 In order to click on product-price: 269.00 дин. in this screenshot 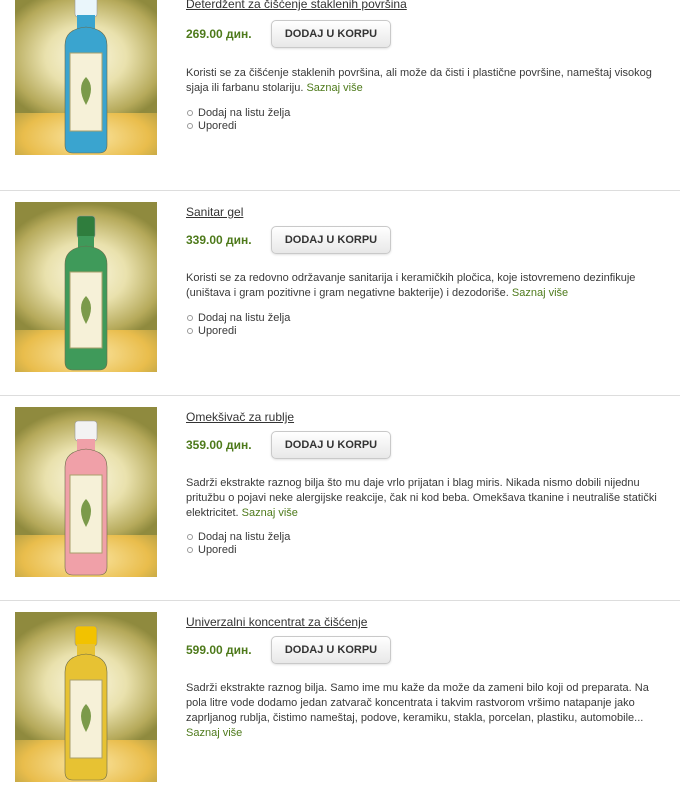, I will do `click(219, 34)`.